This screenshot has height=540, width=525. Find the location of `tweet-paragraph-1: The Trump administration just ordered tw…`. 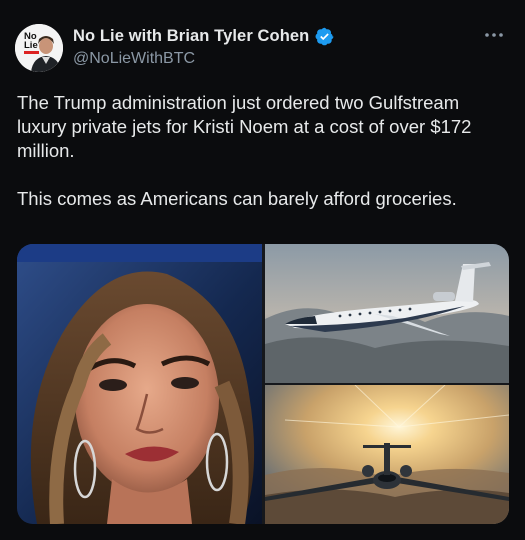

tweet-paragraph-1: The Trump administration just ordered tw… is located at coordinates (244, 126).